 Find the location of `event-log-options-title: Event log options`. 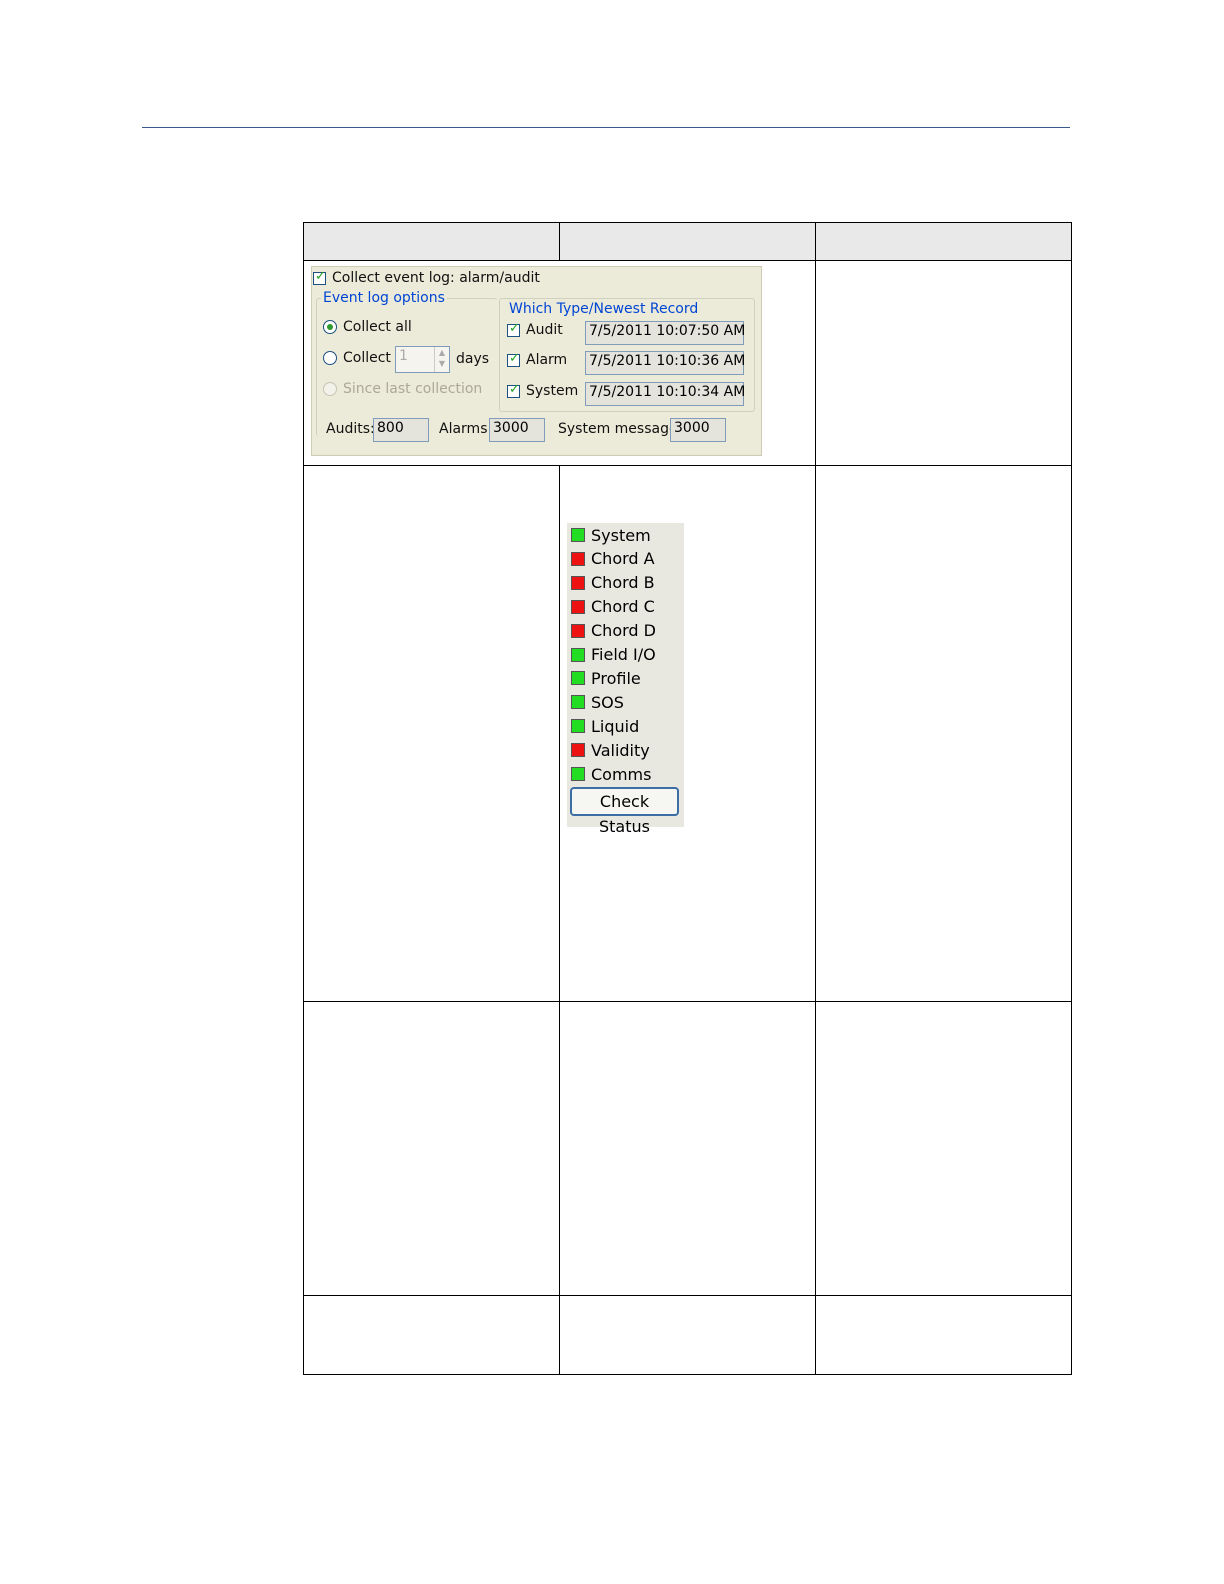

event-log-options-title: Event log options is located at coordinates (384, 298).